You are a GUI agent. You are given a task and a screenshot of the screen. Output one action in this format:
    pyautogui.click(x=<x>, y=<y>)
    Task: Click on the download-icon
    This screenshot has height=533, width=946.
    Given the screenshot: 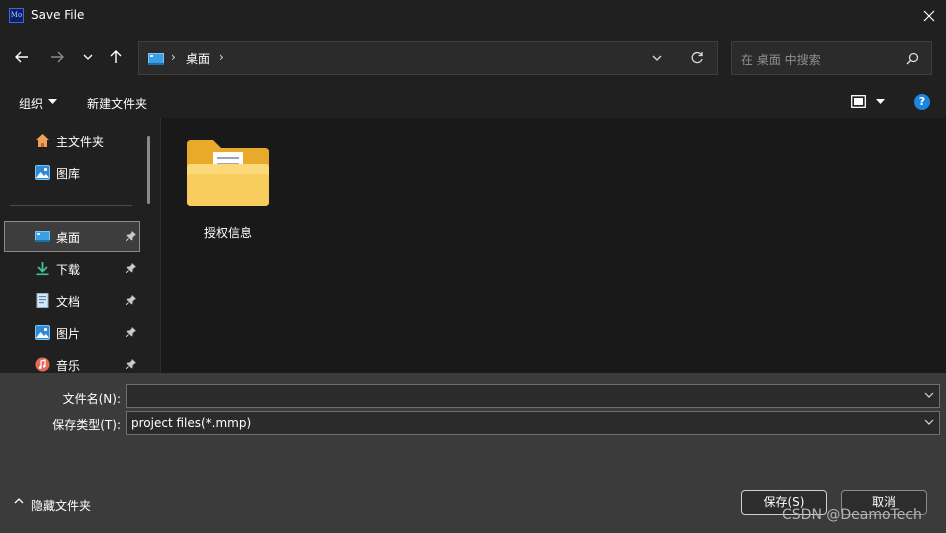 What is the action you would take?
    pyautogui.click(x=42, y=269)
    